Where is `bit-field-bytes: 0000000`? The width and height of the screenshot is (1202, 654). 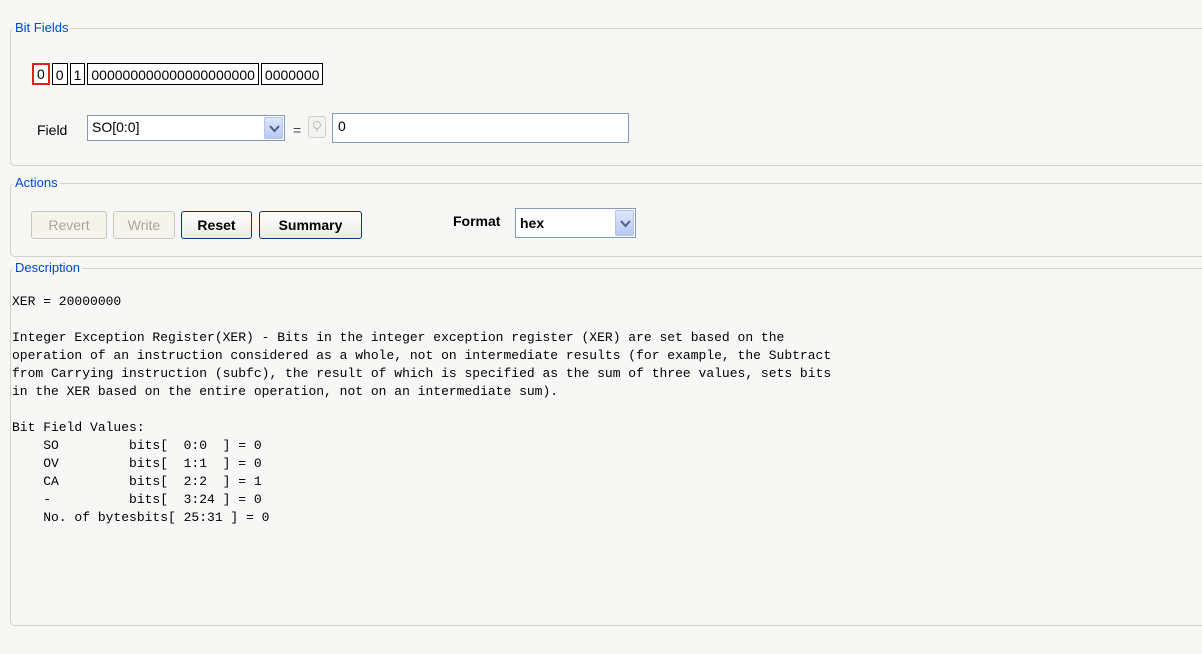
bit-field-bytes: 0000000 is located at coordinates (292, 74).